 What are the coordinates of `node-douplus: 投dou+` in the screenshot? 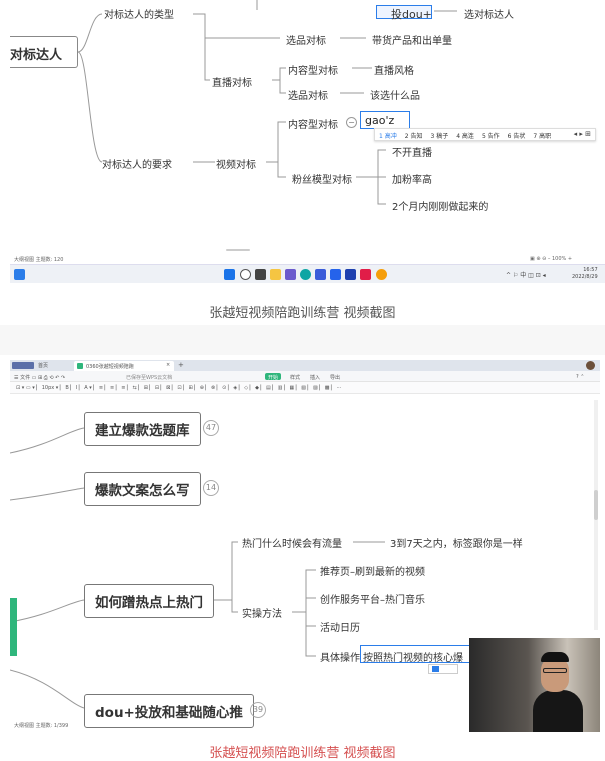 It's located at (411, 14).